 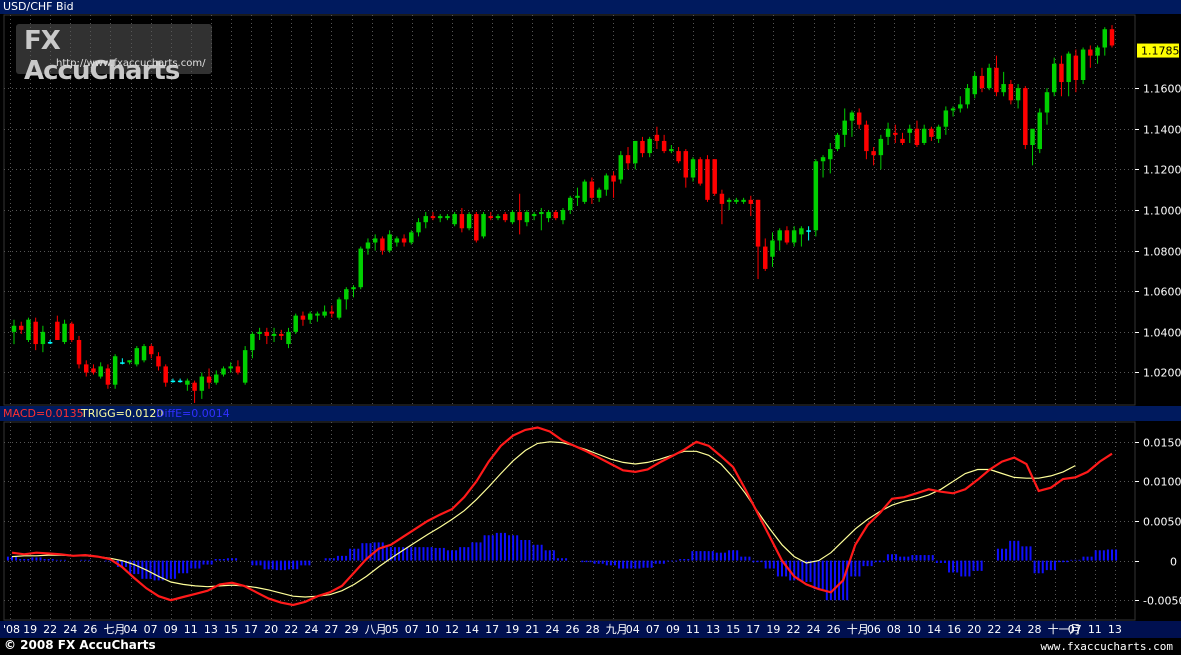 I want to click on price-tick-label: 1.0400, so click(x=1162, y=333).